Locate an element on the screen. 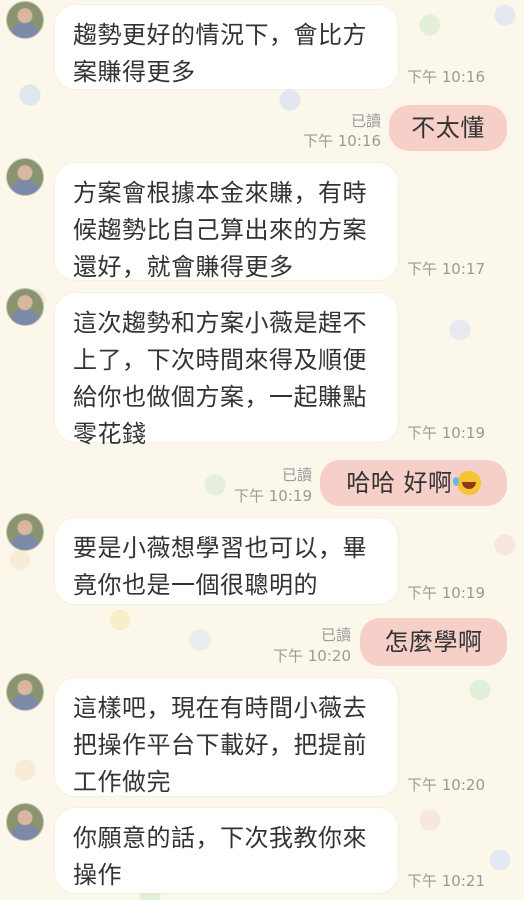 Image resolution: width=524 pixels, height=900 pixels. message-bubble-incoming: 要是小薇想學習也可以，畢竟你也是一個很聰明的 is located at coordinates (226, 561).